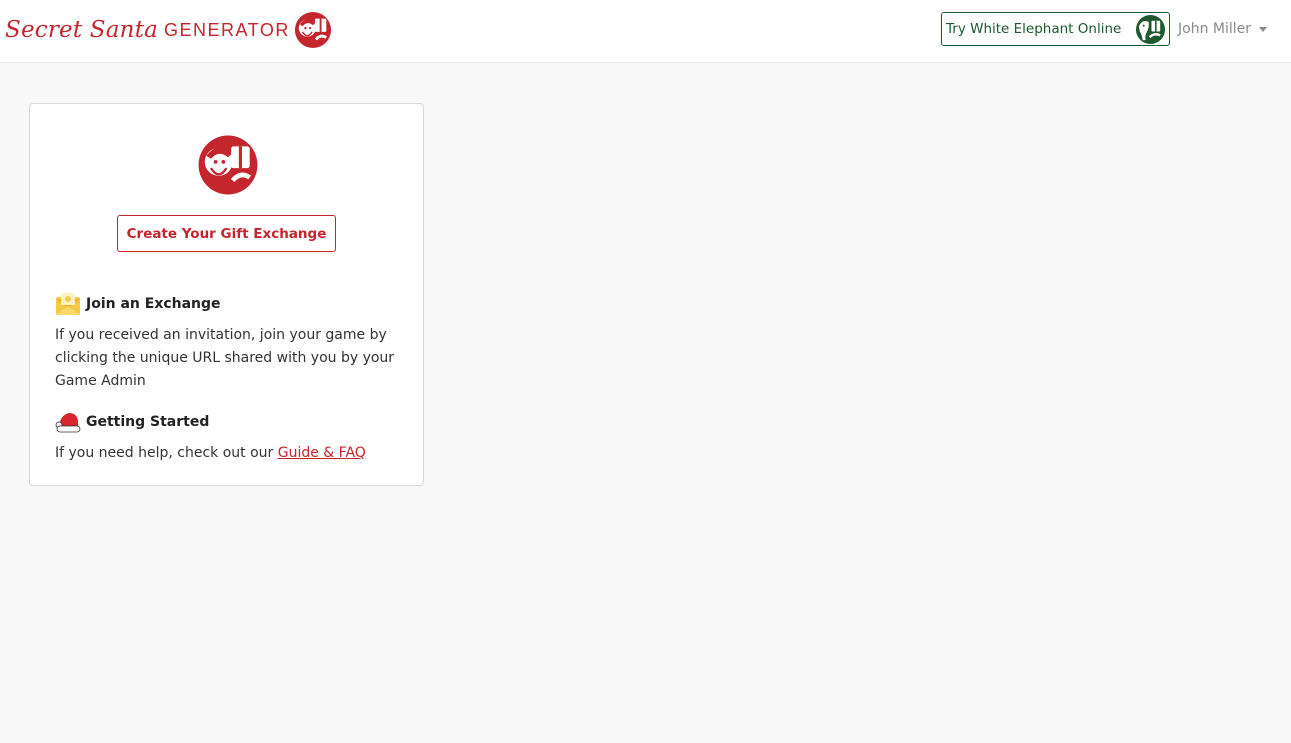 This screenshot has height=743, width=1291. I want to click on getting-started-heading: Getting Started, so click(132, 422).